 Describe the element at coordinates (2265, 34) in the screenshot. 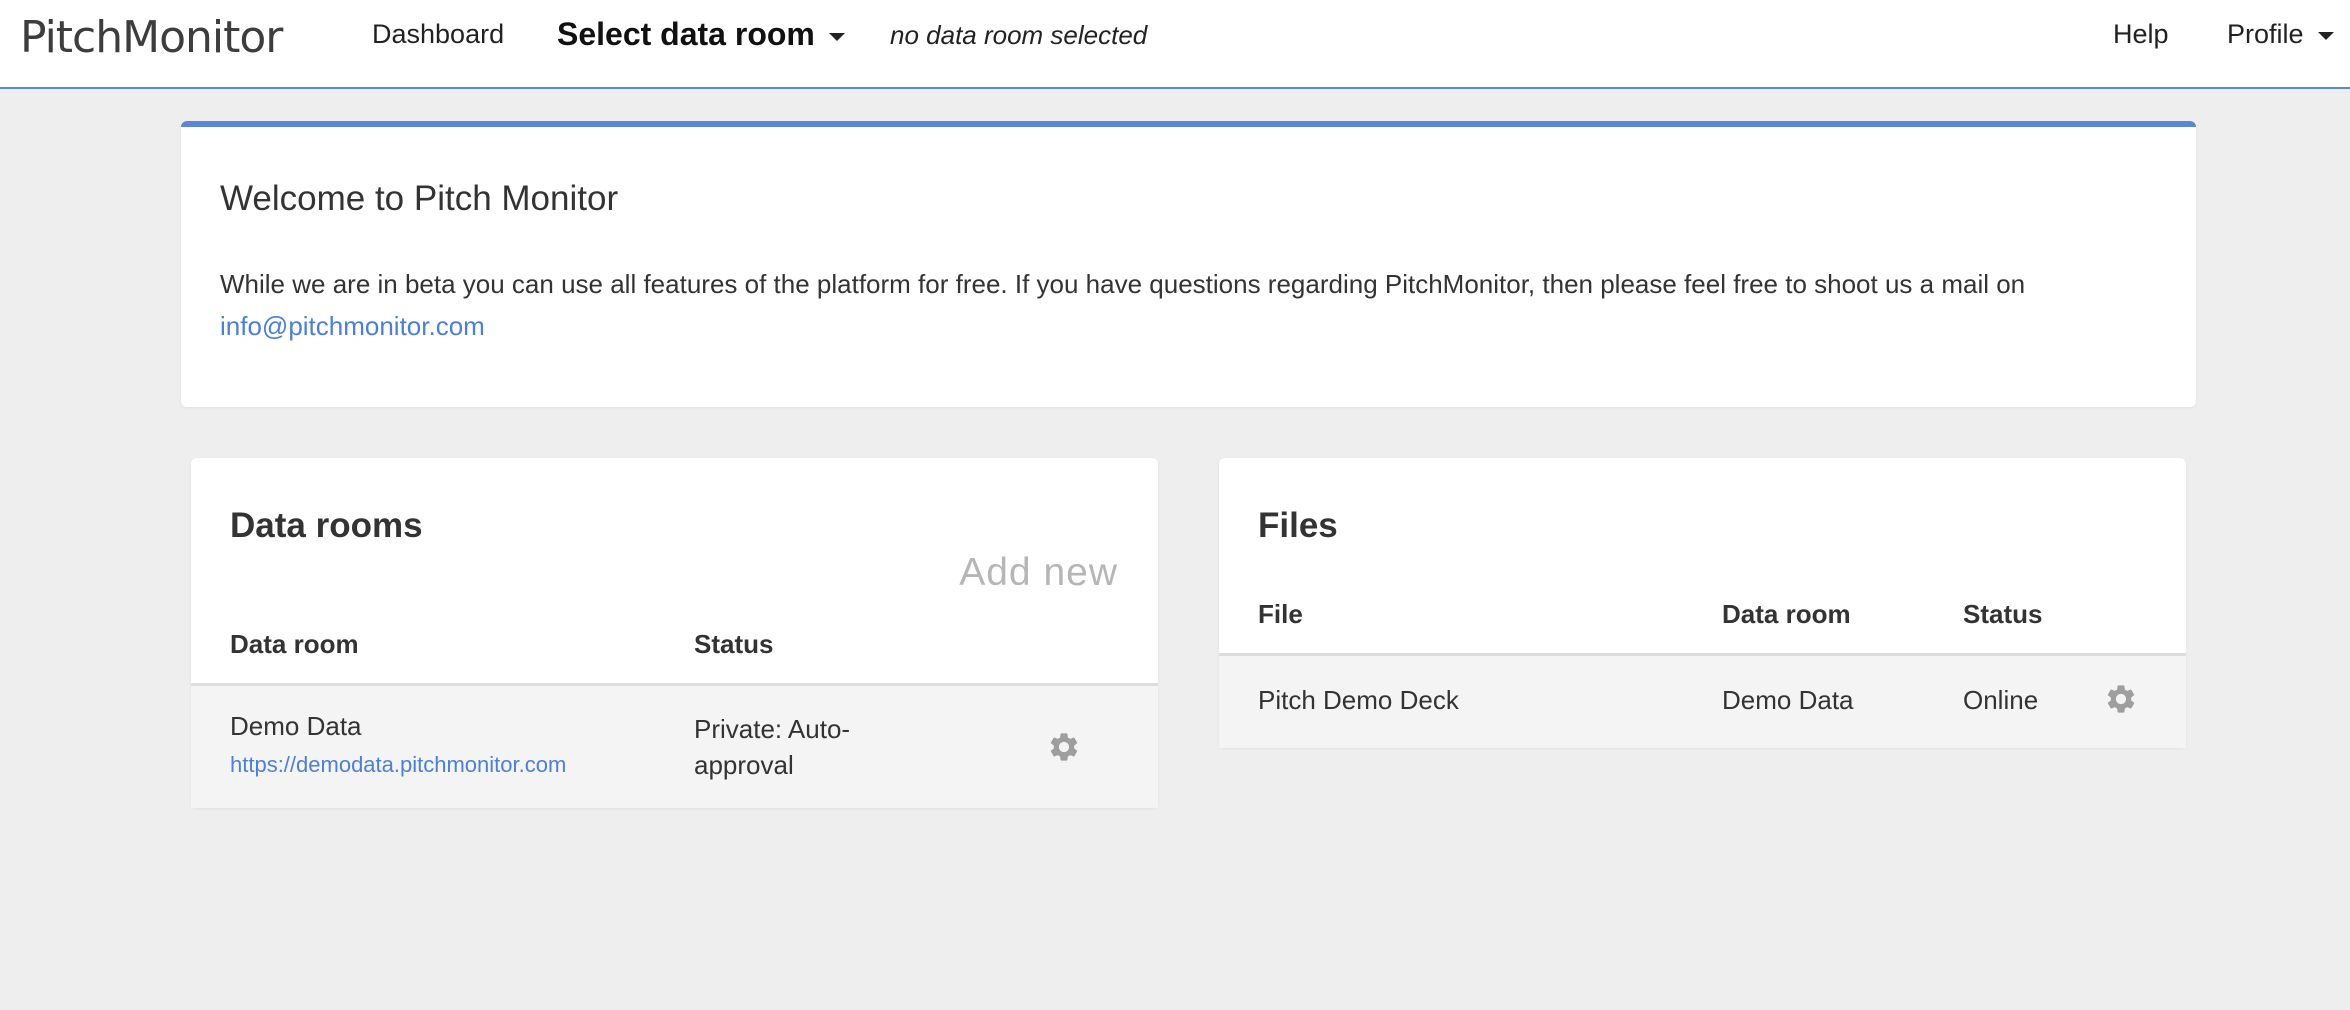

I see `profile-label: Profile` at that location.